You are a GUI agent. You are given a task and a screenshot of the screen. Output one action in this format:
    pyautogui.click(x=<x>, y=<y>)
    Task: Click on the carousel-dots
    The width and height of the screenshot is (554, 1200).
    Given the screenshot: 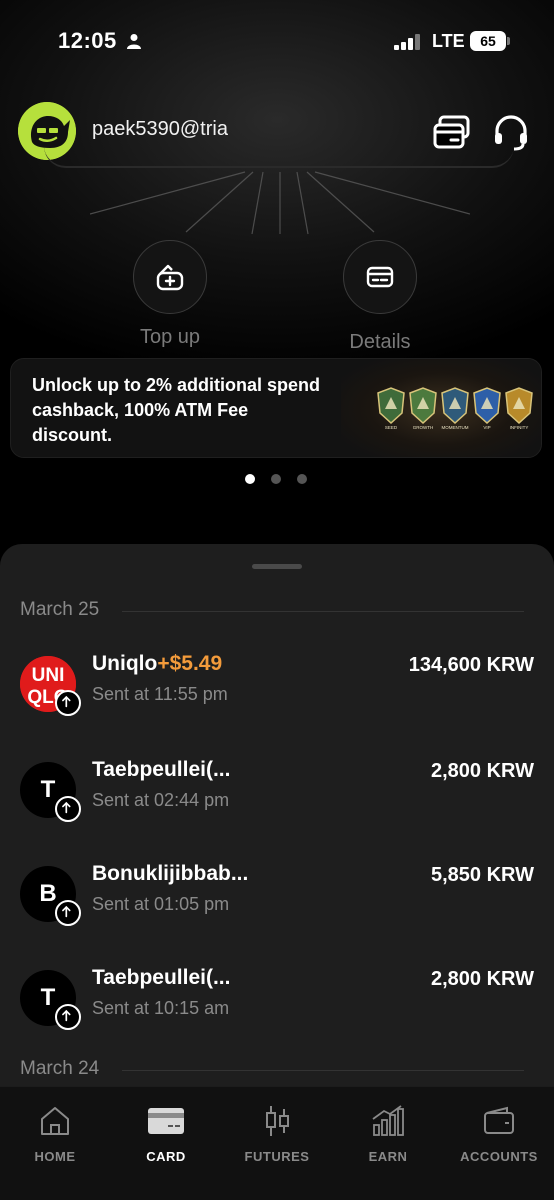 What is the action you would take?
    pyautogui.click(x=278, y=479)
    